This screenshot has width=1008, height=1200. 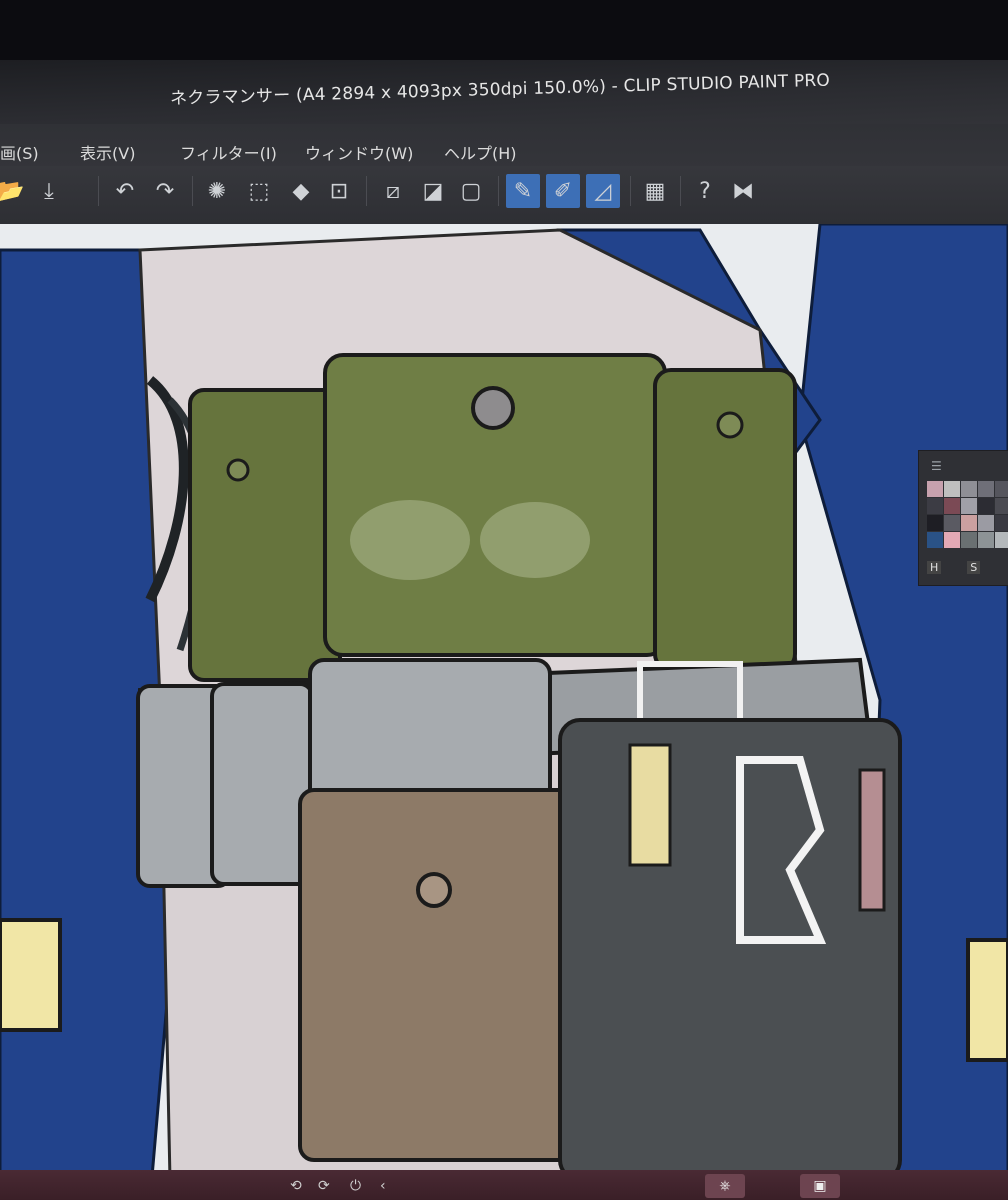 What do you see at coordinates (49, 191) in the screenshot?
I see `save-icon: ⤓` at bounding box center [49, 191].